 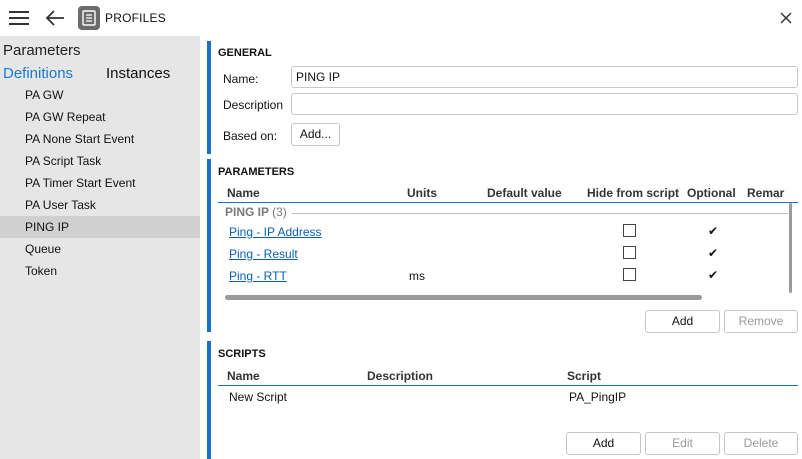 What do you see at coordinates (765, 193) in the screenshot?
I see `column-header-remarks: Remar` at bounding box center [765, 193].